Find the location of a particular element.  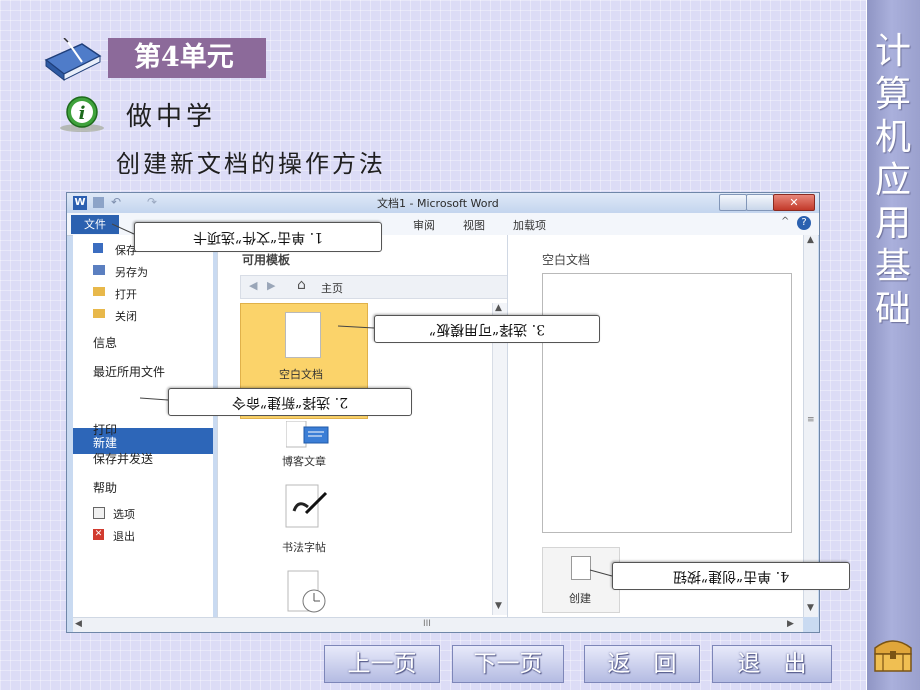

callout-step-1: 1. 单击“文件”选项卡 is located at coordinates (258, 237).